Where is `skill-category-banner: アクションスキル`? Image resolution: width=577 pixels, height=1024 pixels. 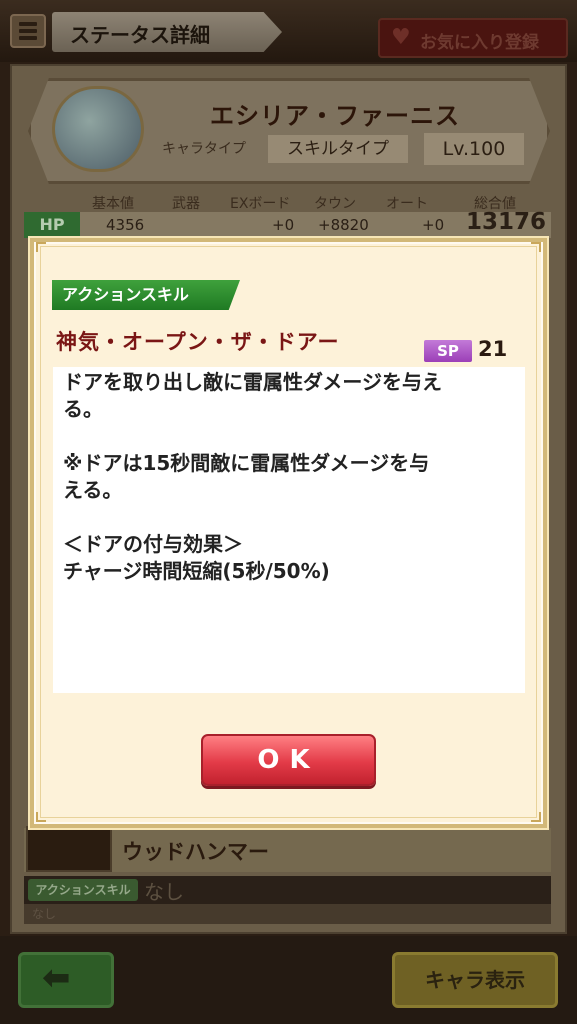
skill-category-banner: アクションスキル is located at coordinates (146, 295).